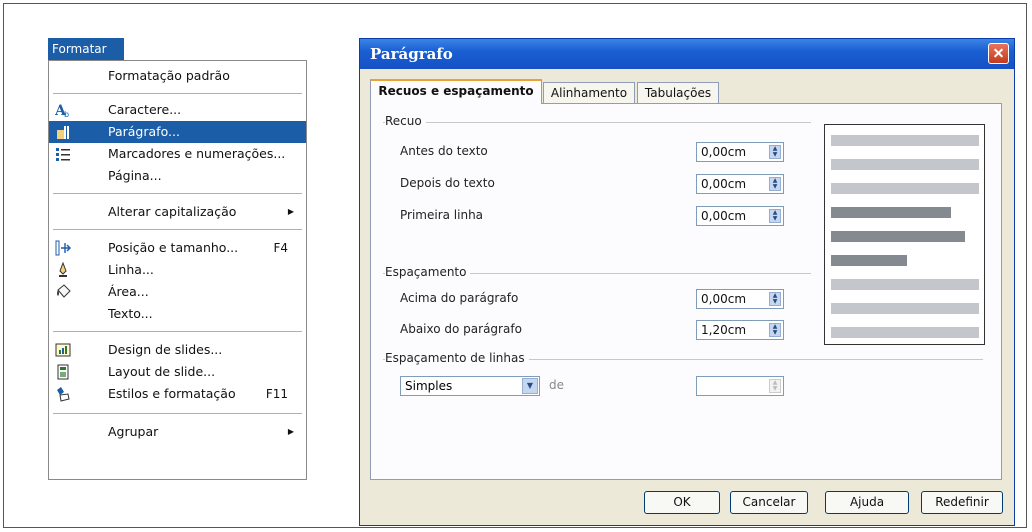 This screenshot has width=1032, height=532. Describe the element at coordinates (456, 91) in the screenshot. I see `tab-indents-spacing: Recuos e espaçamento` at that location.